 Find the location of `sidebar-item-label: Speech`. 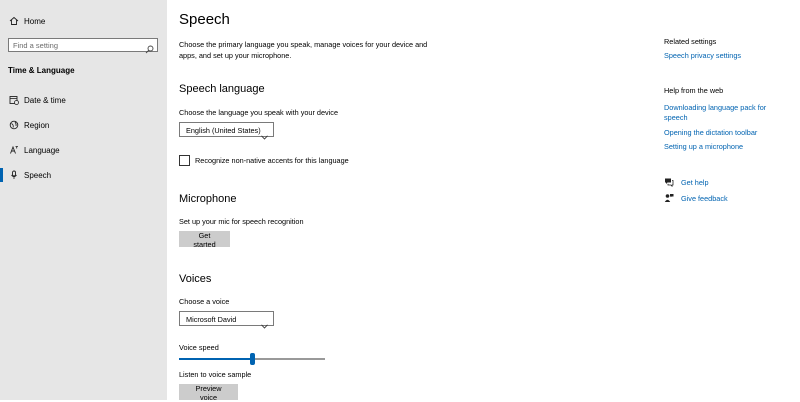

sidebar-item-label: Speech is located at coordinates (38, 175).